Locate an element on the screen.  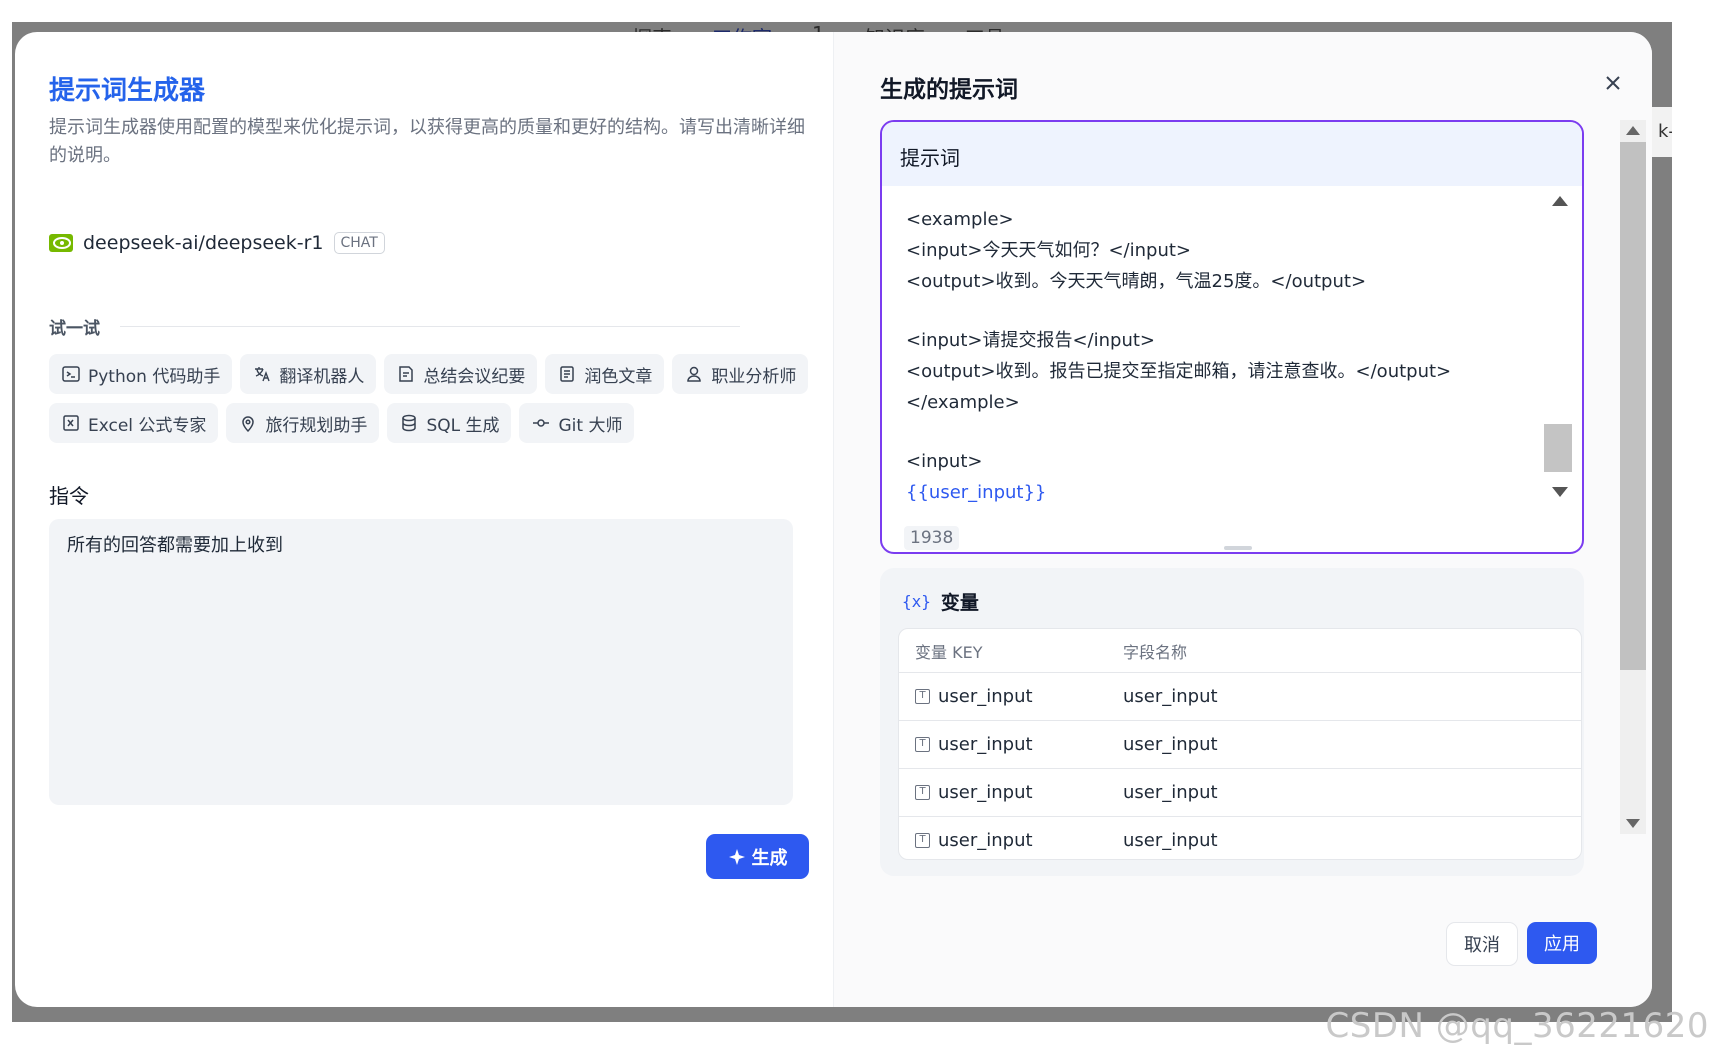
modal-title: 提示词生成器 is located at coordinates (127, 91).